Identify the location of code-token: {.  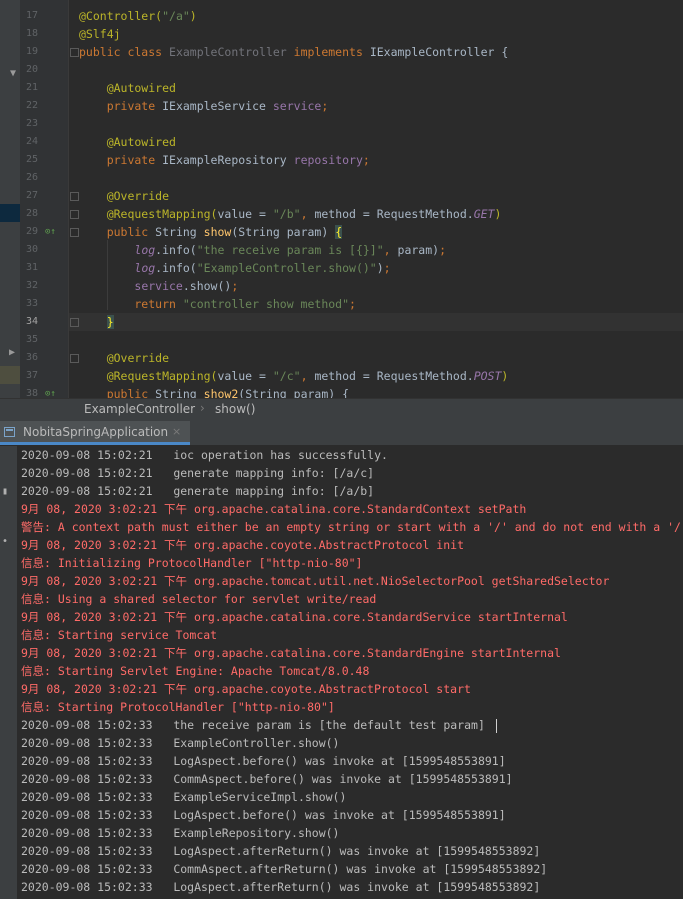
(339, 232).